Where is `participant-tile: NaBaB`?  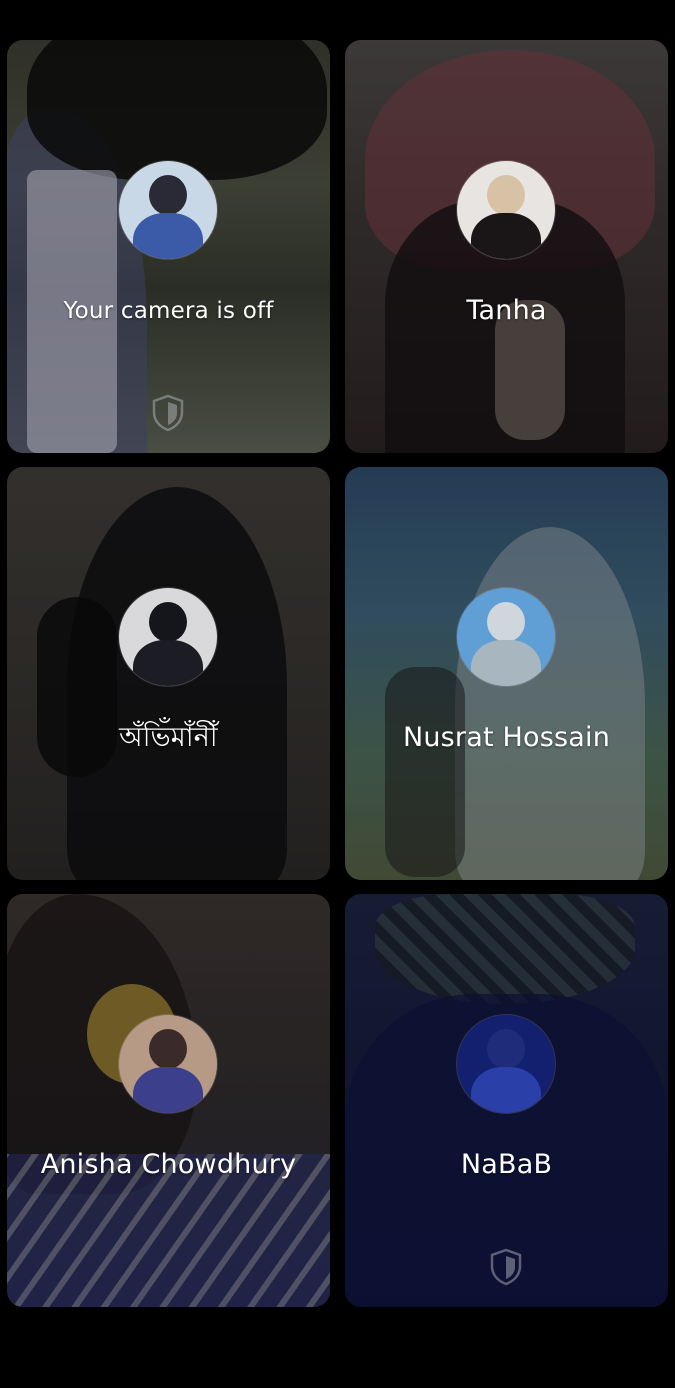 participant-tile: NaBaB is located at coordinates (506, 1100).